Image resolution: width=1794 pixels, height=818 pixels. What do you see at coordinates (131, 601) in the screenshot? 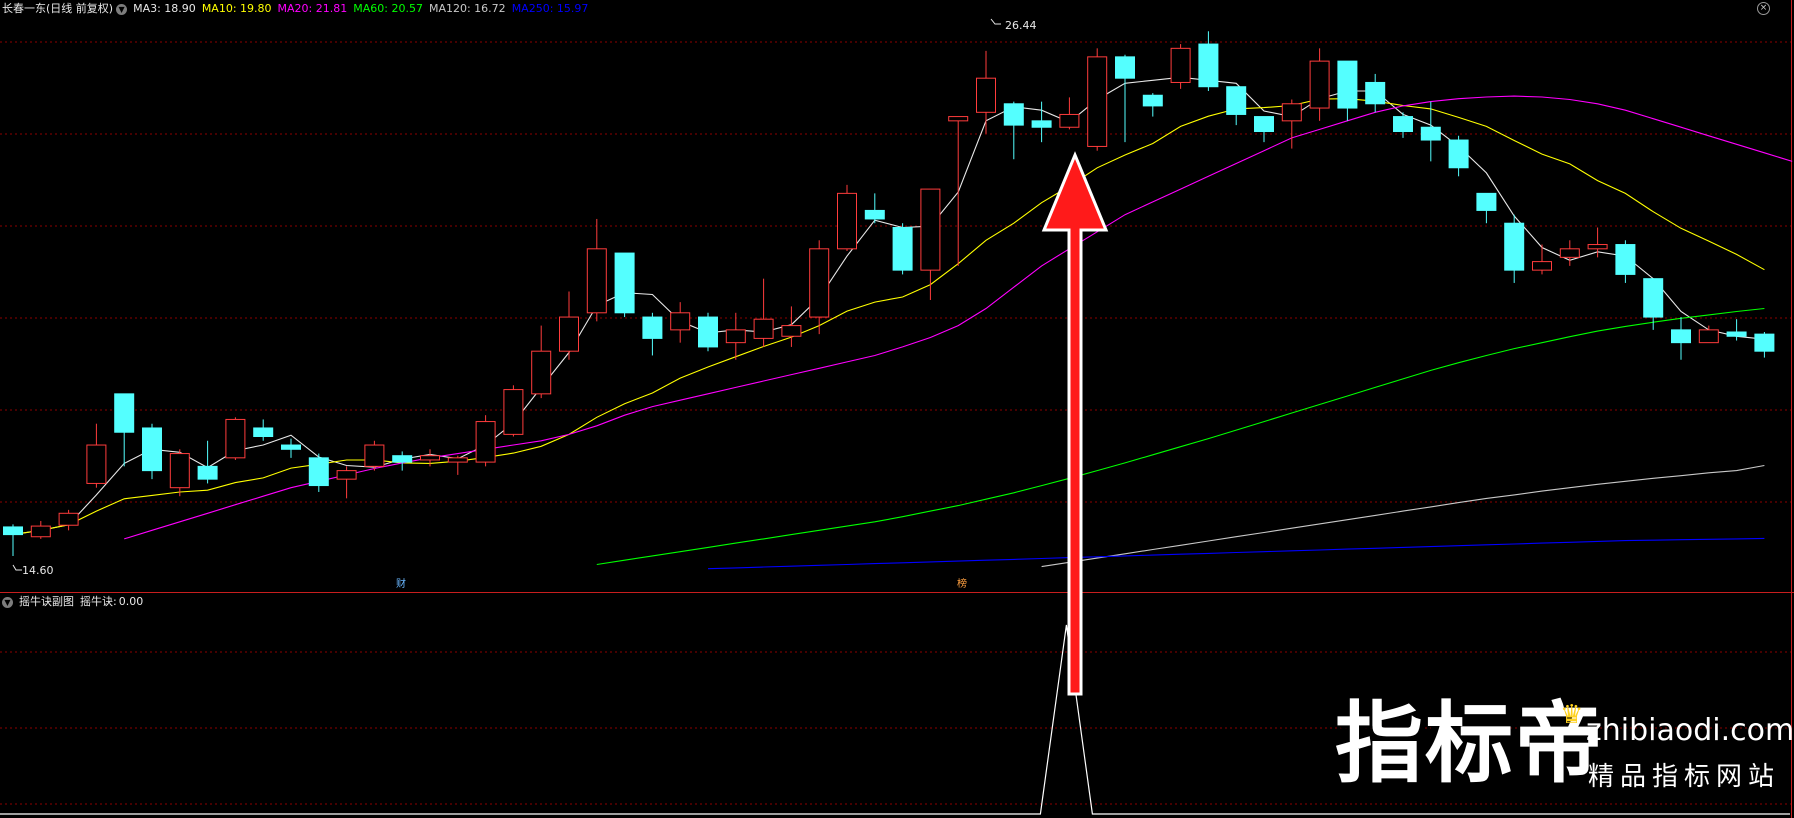
I see `indicator-value: 0.00` at bounding box center [131, 601].